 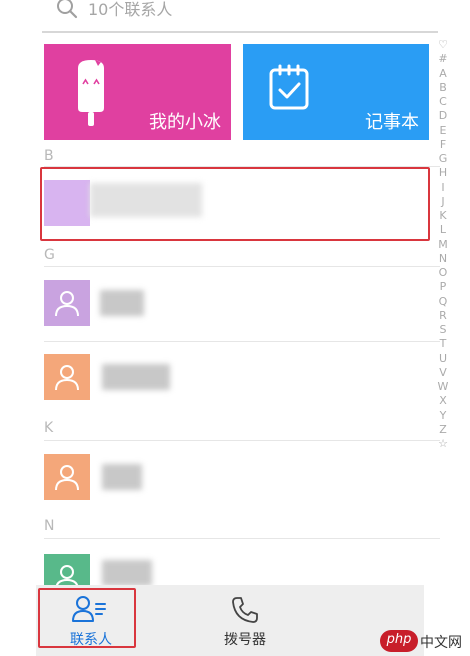 I want to click on search-underline, so click(x=240, y=32).